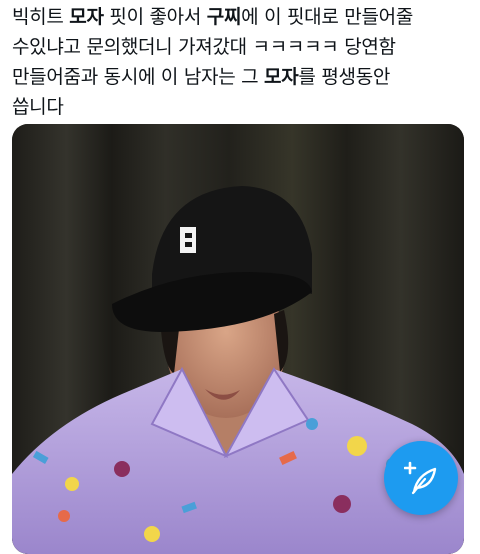 The height and width of the screenshot is (554, 480). What do you see at coordinates (224, 17) in the screenshot?
I see `gucci-emphasis: 구찌` at bounding box center [224, 17].